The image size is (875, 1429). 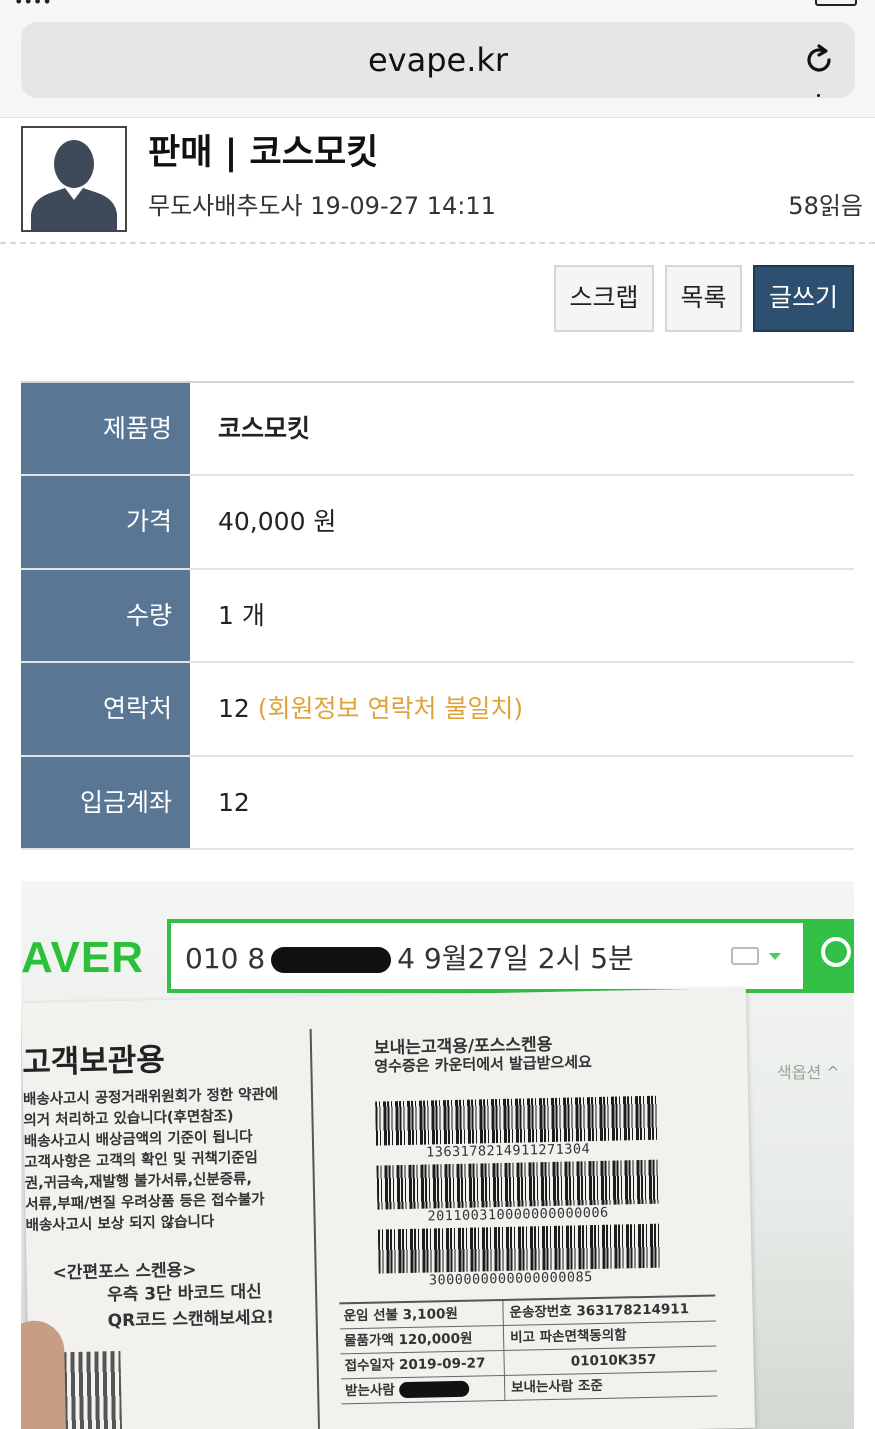 What do you see at coordinates (508, 1151) in the screenshot?
I see `barcode-number: 1363178214911271304` at bounding box center [508, 1151].